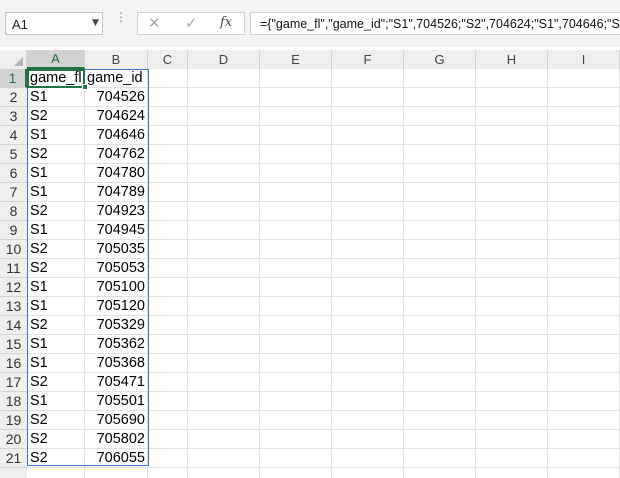  I want to click on insert-function-icon: fx, so click(226, 22).